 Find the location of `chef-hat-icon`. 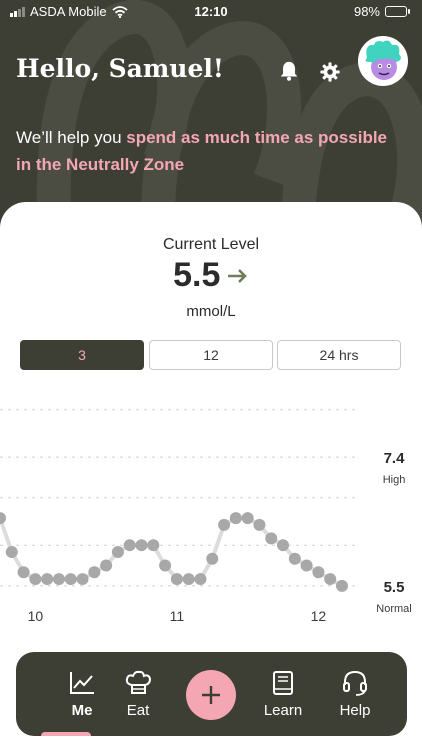

chef-hat-icon is located at coordinates (138, 682).